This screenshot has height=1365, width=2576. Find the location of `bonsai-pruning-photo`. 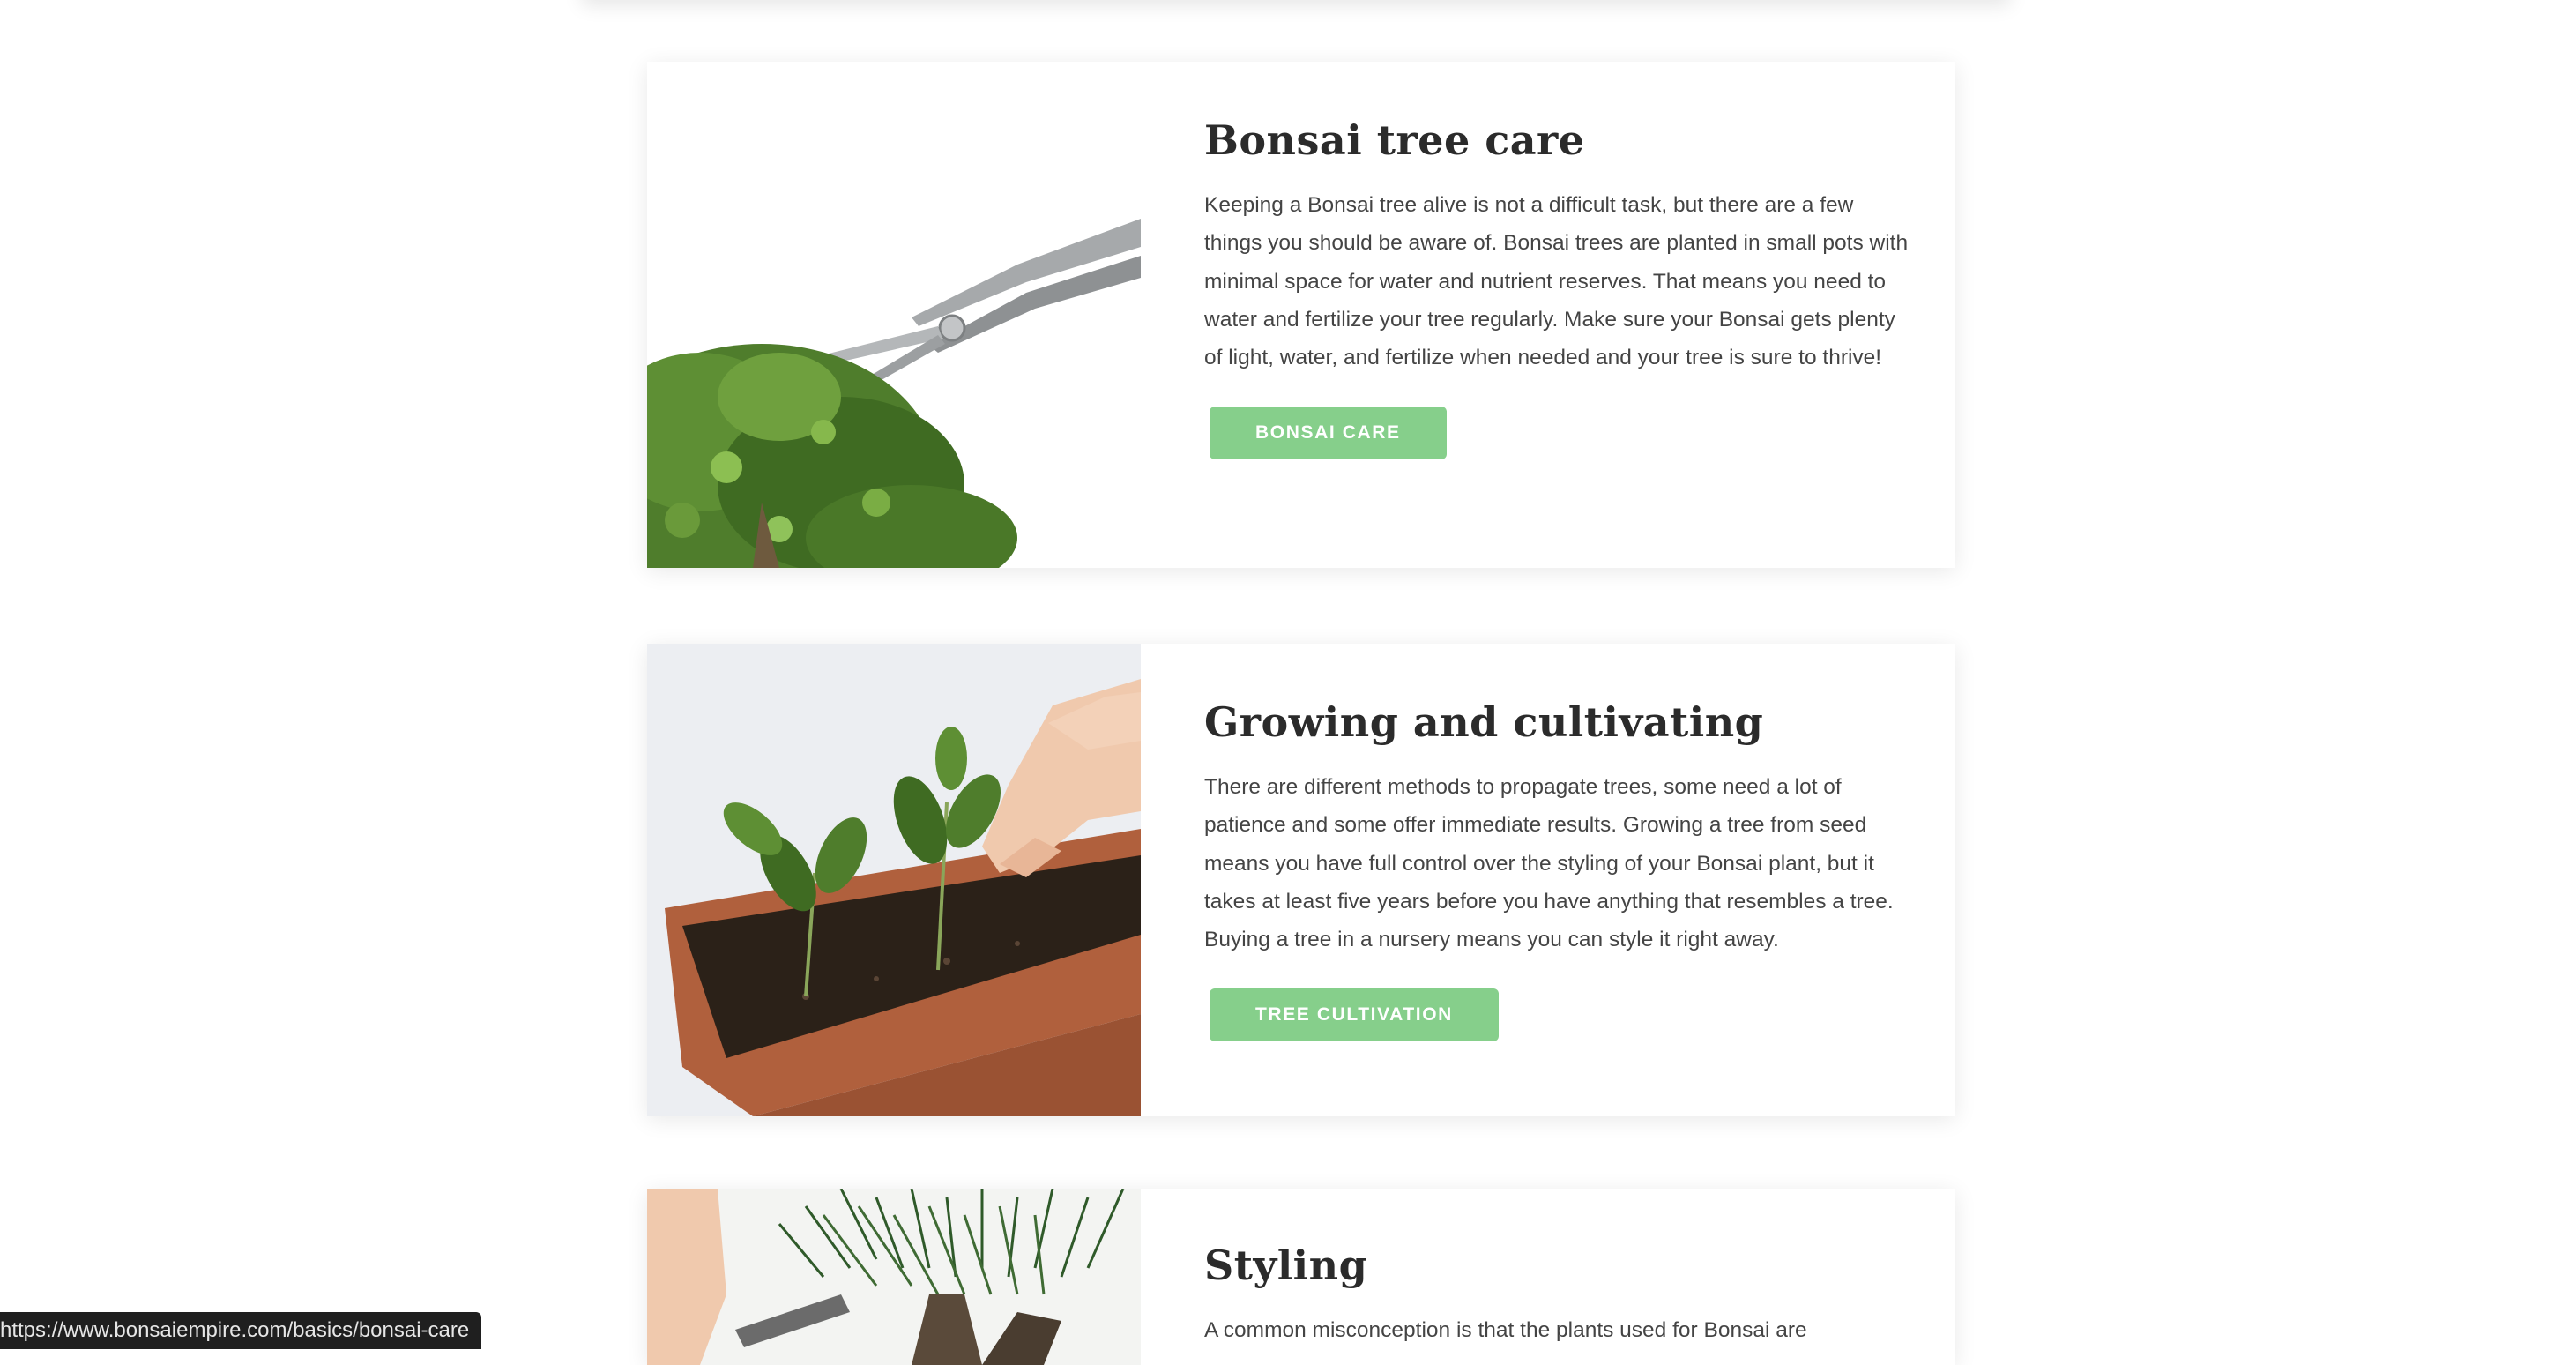

bonsai-pruning-photo is located at coordinates (894, 315).